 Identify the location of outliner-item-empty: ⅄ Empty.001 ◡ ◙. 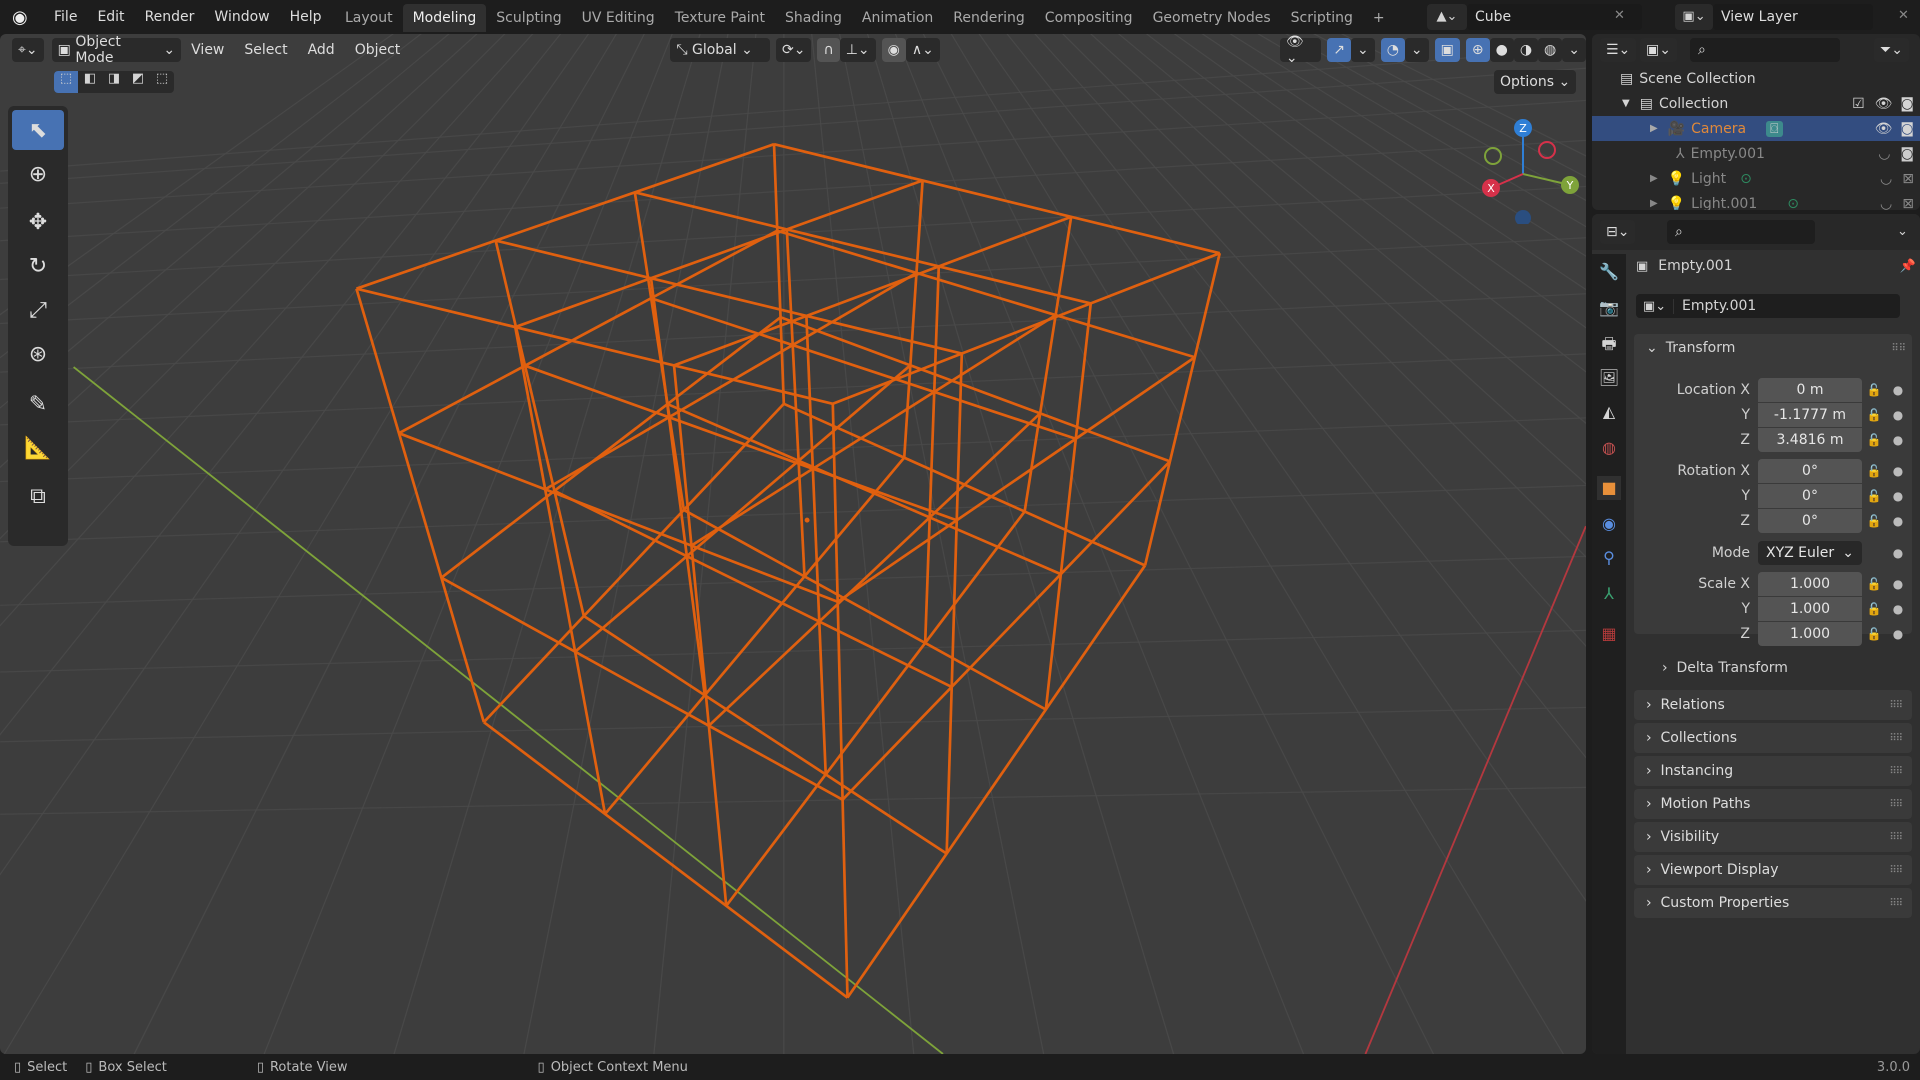
(1756, 153).